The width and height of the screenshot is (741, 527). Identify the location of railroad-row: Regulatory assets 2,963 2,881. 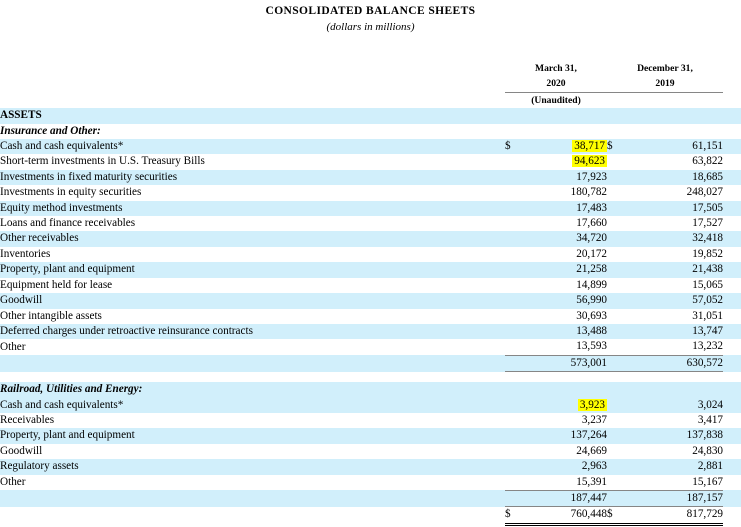
(370, 467).